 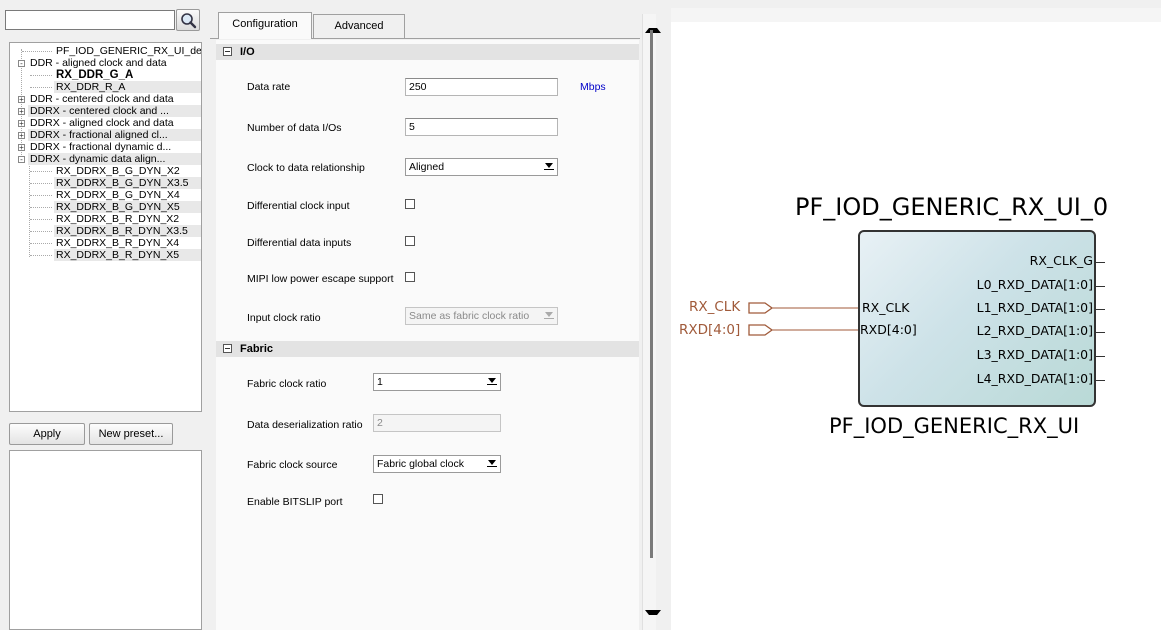 I want to click on preset-search-input, so click(x=90, y=20).